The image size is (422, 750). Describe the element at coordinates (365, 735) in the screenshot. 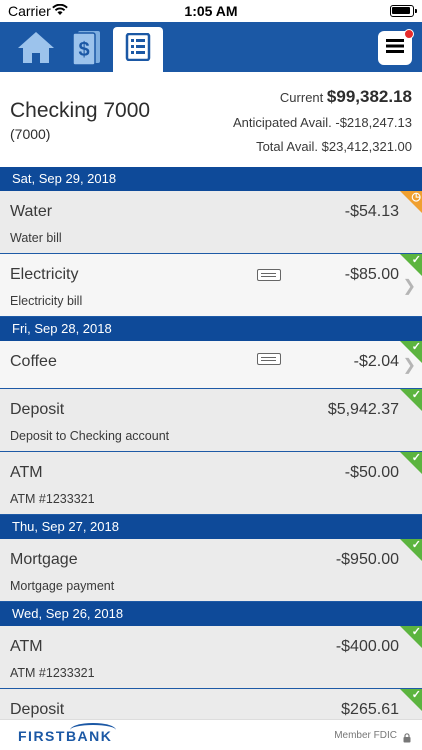

I see `member-fdic-label: Member FDIC` at that location.